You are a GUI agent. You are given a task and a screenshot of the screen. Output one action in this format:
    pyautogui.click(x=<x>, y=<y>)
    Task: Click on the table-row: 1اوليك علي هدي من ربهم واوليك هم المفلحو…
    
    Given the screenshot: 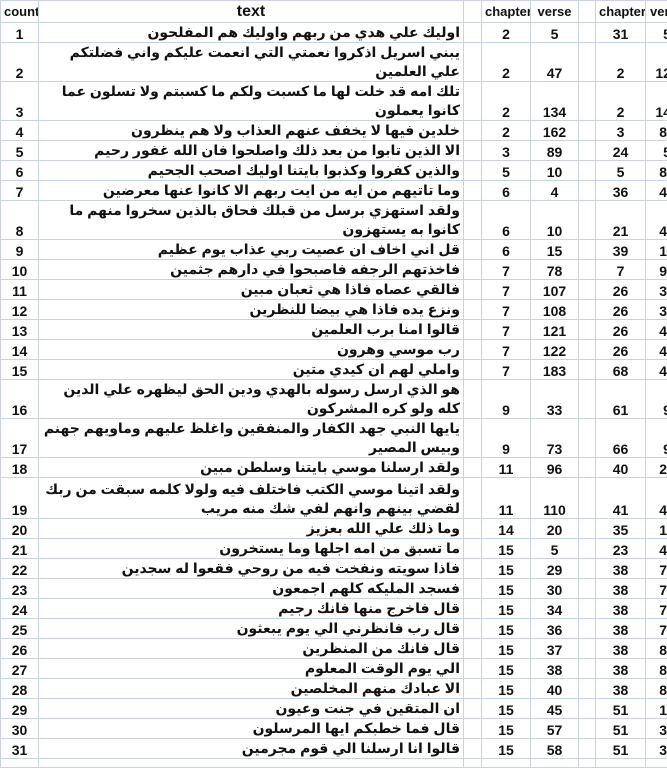 What is the action you would take?
    pyautogui.click(x=334, y=33)
    